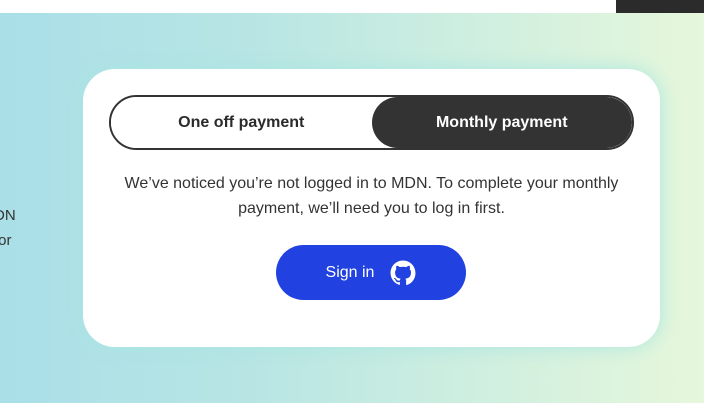 The width and height of the screenshot is (704, 419). I want to click on monthly-payment-label: Monthly payment, so click(501, 122).